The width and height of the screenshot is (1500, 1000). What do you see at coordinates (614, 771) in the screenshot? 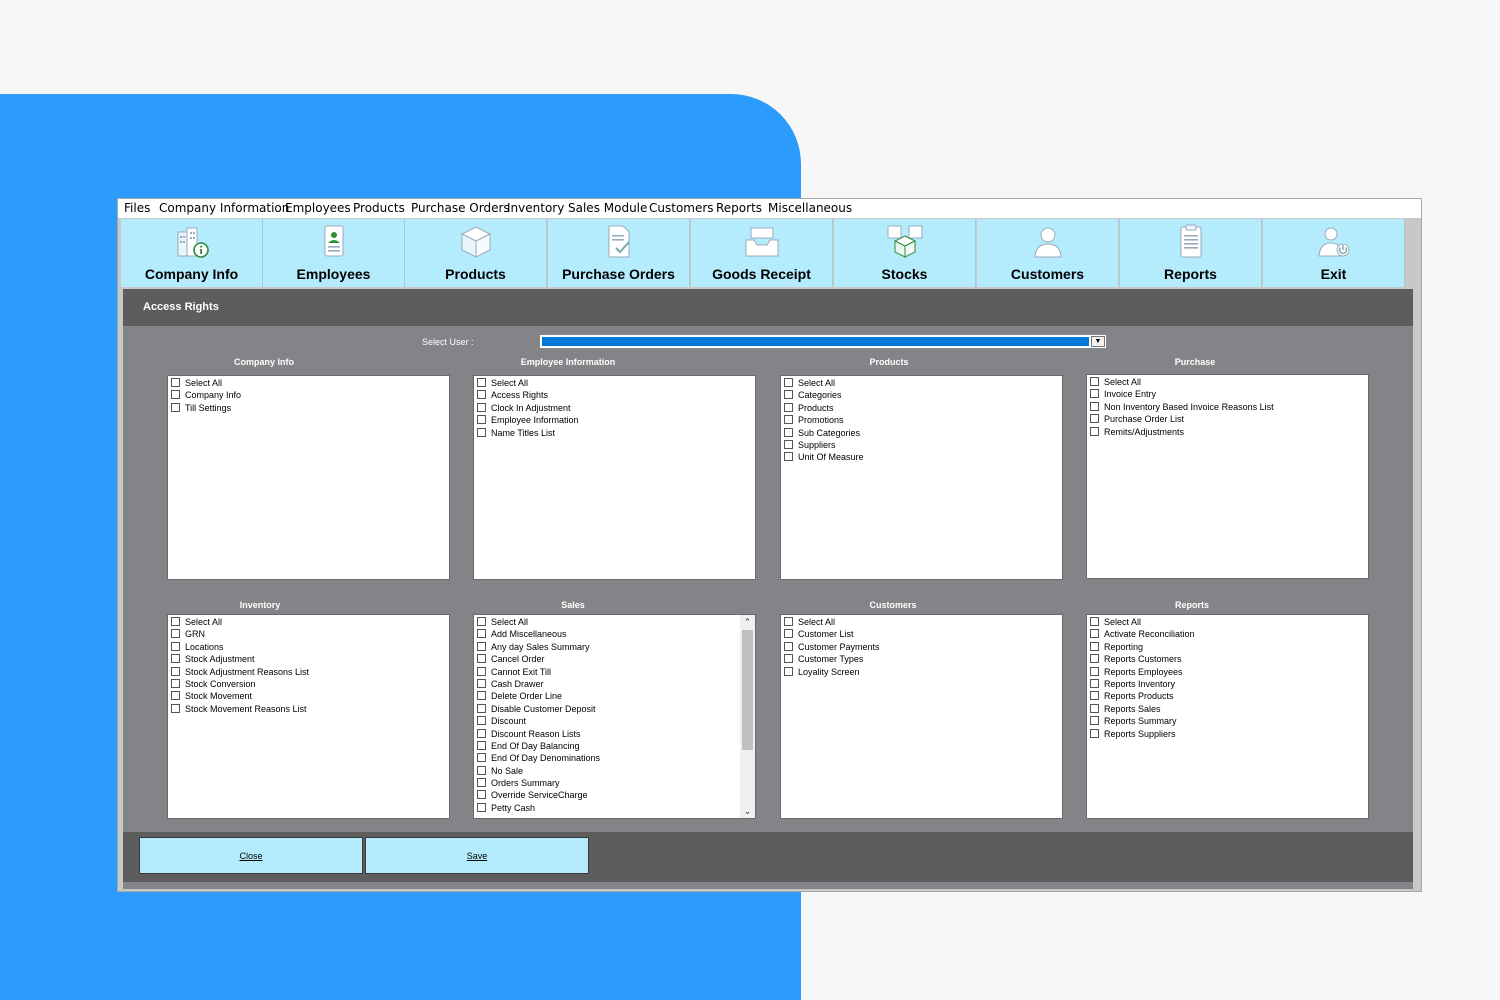
I see `checkbox-item: No Sale` at bounding box center [614, 771].